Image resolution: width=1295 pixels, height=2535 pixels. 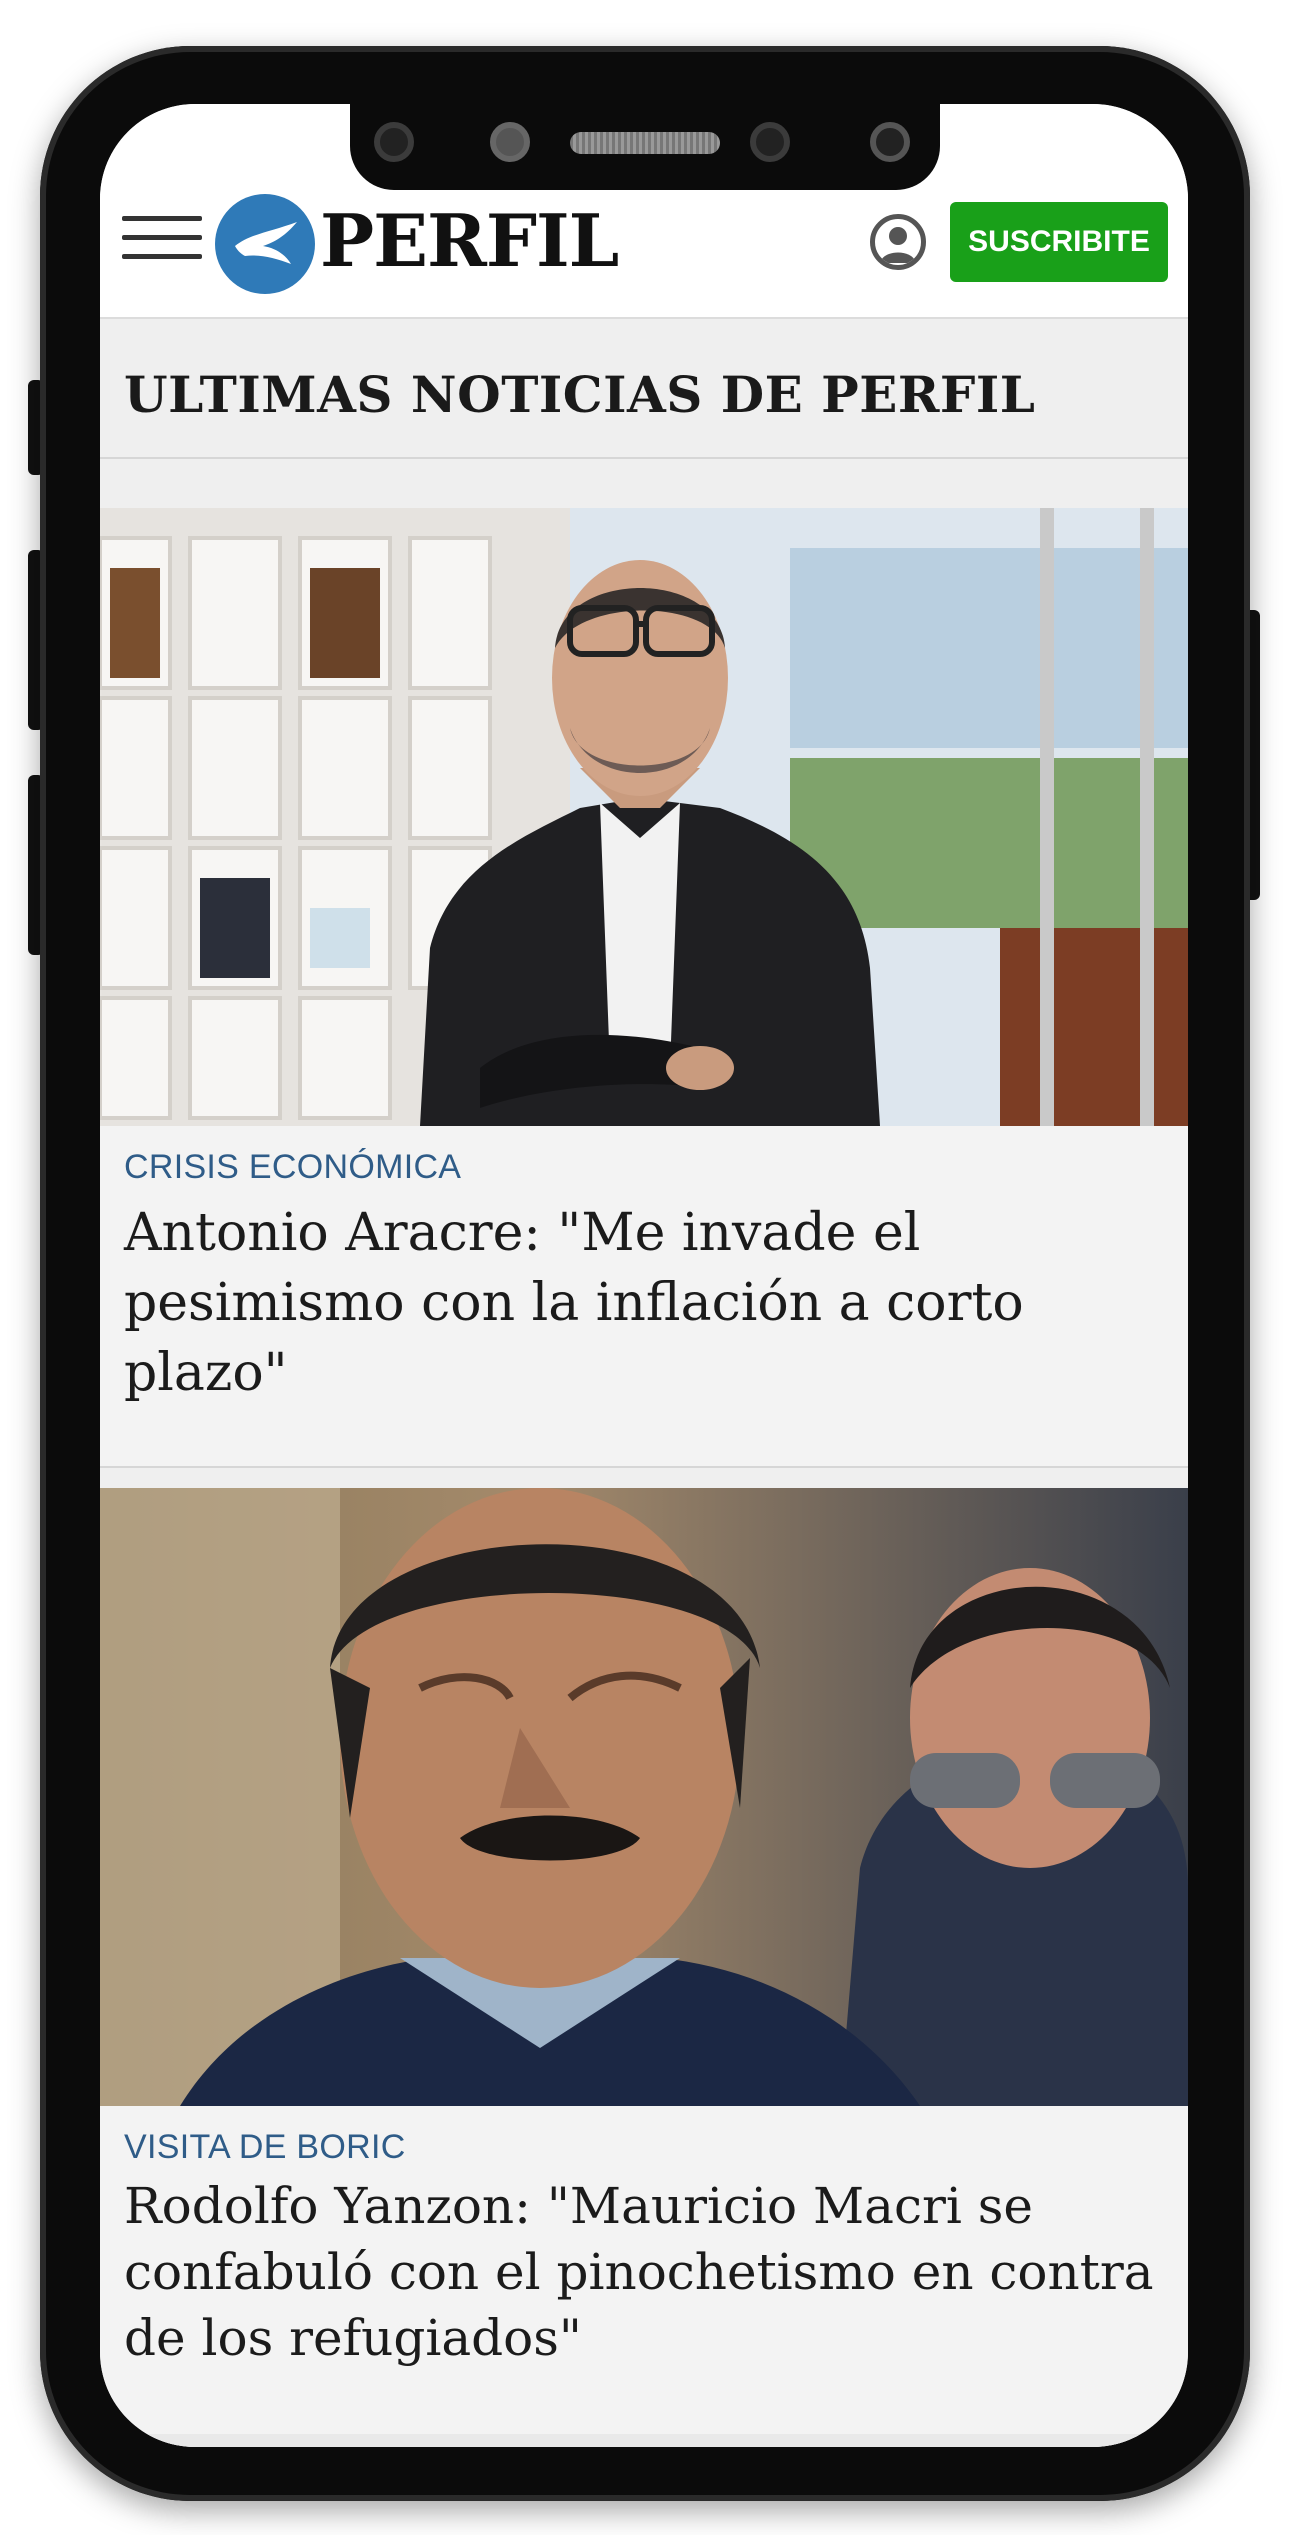 I want to click on phone-notch, so click(x=645, y=147).